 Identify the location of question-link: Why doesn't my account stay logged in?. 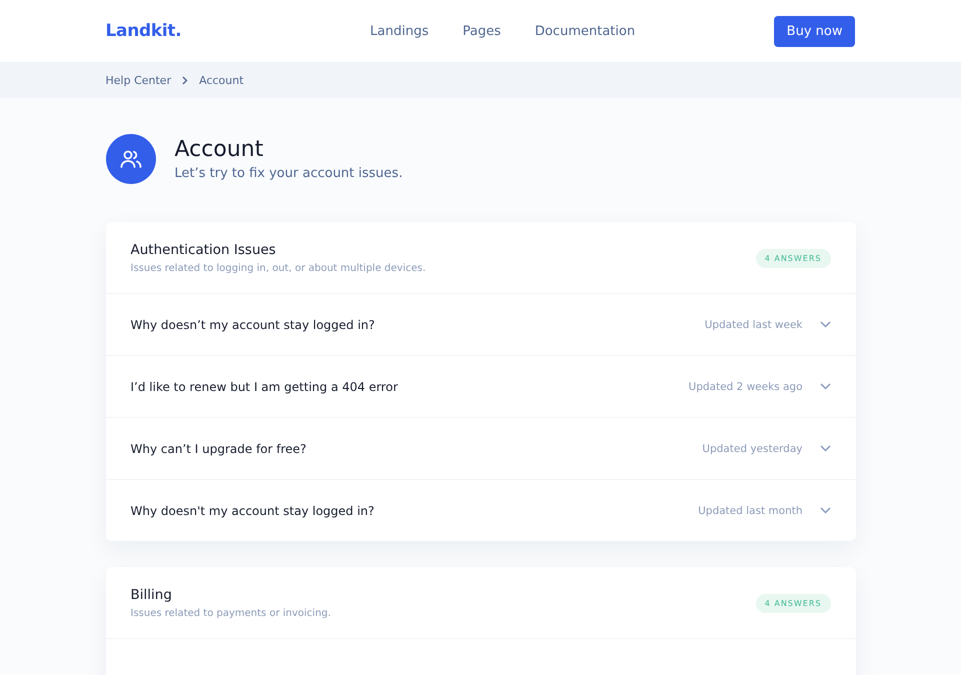
(252, 511).